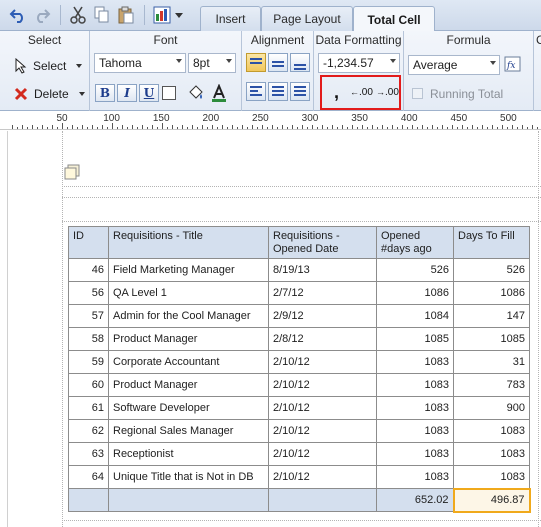 The image size is (541, 527). Describe the element at coordinates (394, 19) in the screenshot. I see `tab-total-cell: Total Cell` at that location.